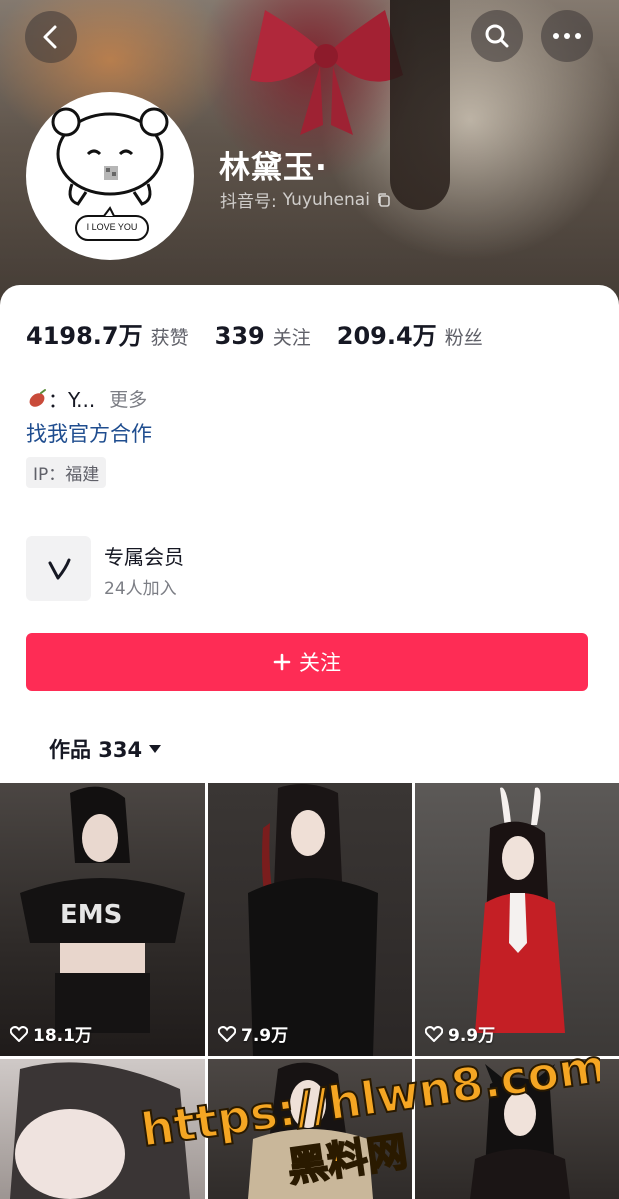 The height and width of the screenshot is (1199, 619). I want to click on stat-label: 获赞, so click(169, 338).